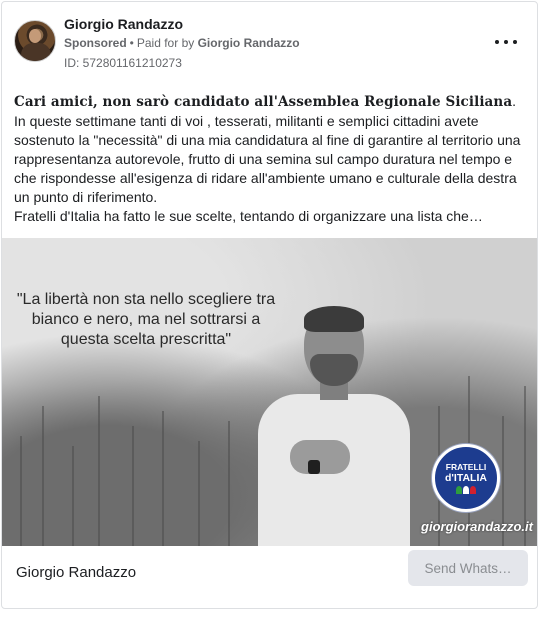  I want to click on sponsored-label: Sponsored, so click(95, 43).